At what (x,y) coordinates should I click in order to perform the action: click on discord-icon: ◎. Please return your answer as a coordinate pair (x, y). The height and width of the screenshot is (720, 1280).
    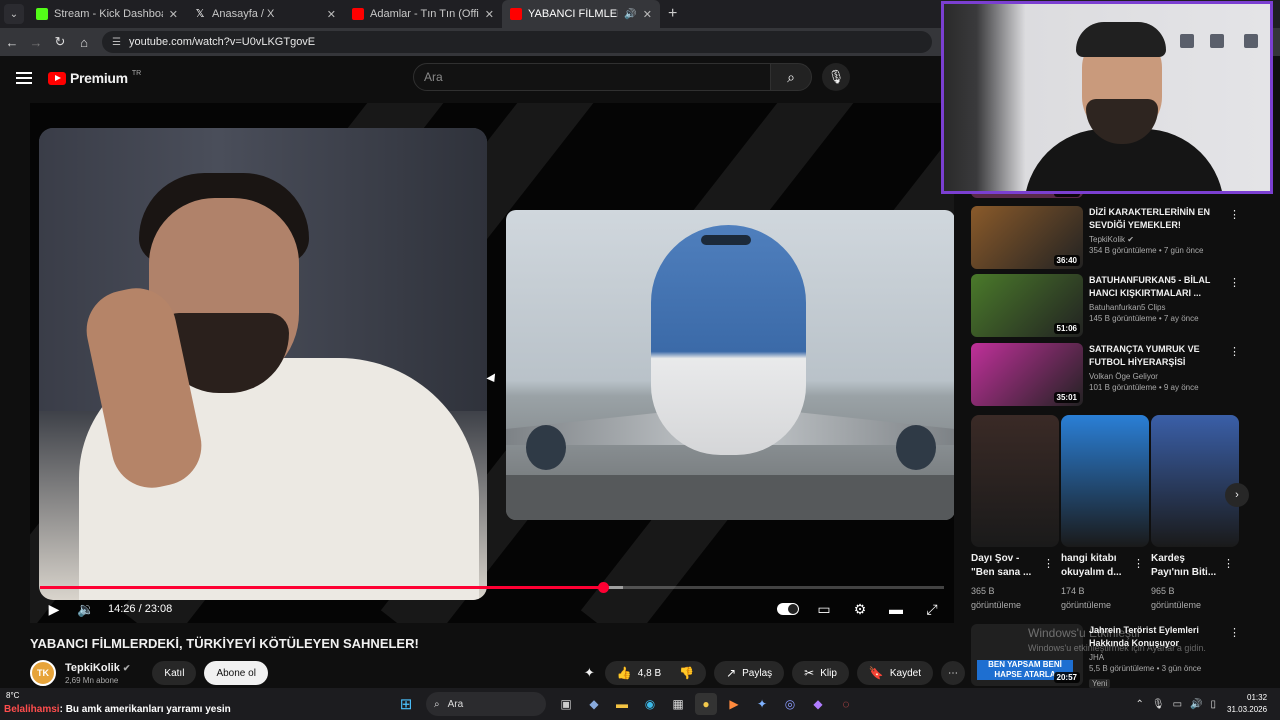
    Looking at the image, I should click on (790, 704).